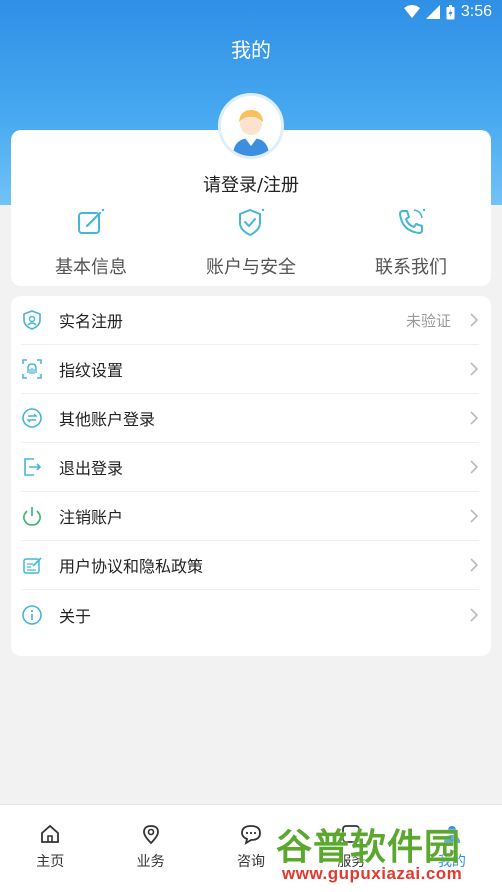  Describe the element at coordinates (428, 320) in the screenshot. I see `verification-status: 未验证` at that location.